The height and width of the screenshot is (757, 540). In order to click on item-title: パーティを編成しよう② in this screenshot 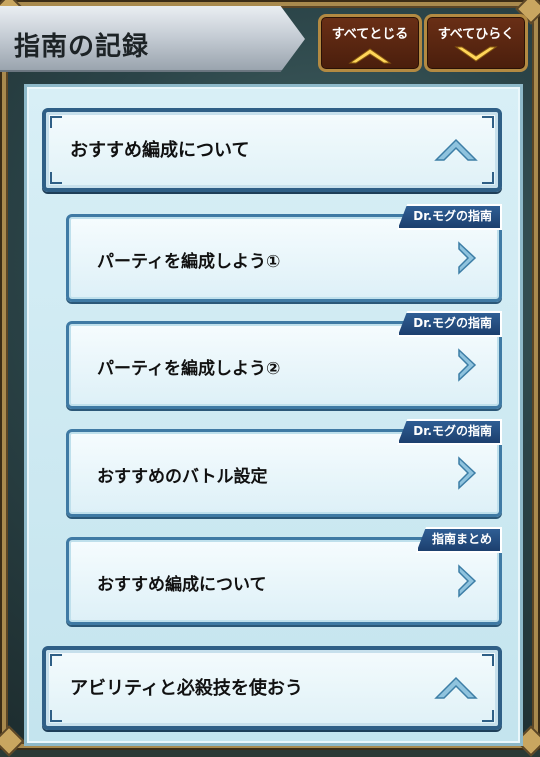, I will do `click(189, 369)`.